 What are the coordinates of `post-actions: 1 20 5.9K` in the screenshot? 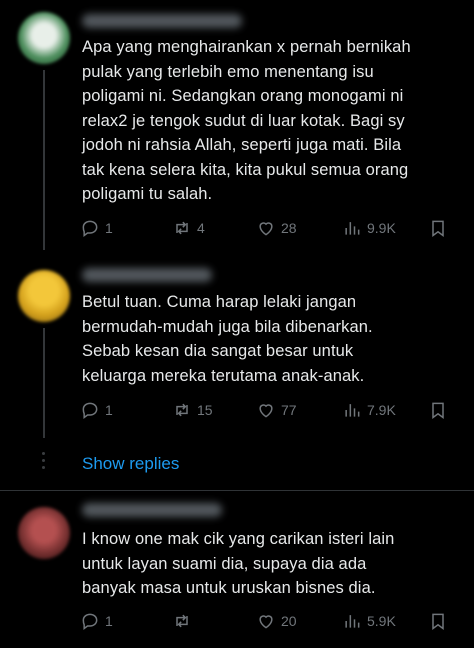 It's located at (270, 622).